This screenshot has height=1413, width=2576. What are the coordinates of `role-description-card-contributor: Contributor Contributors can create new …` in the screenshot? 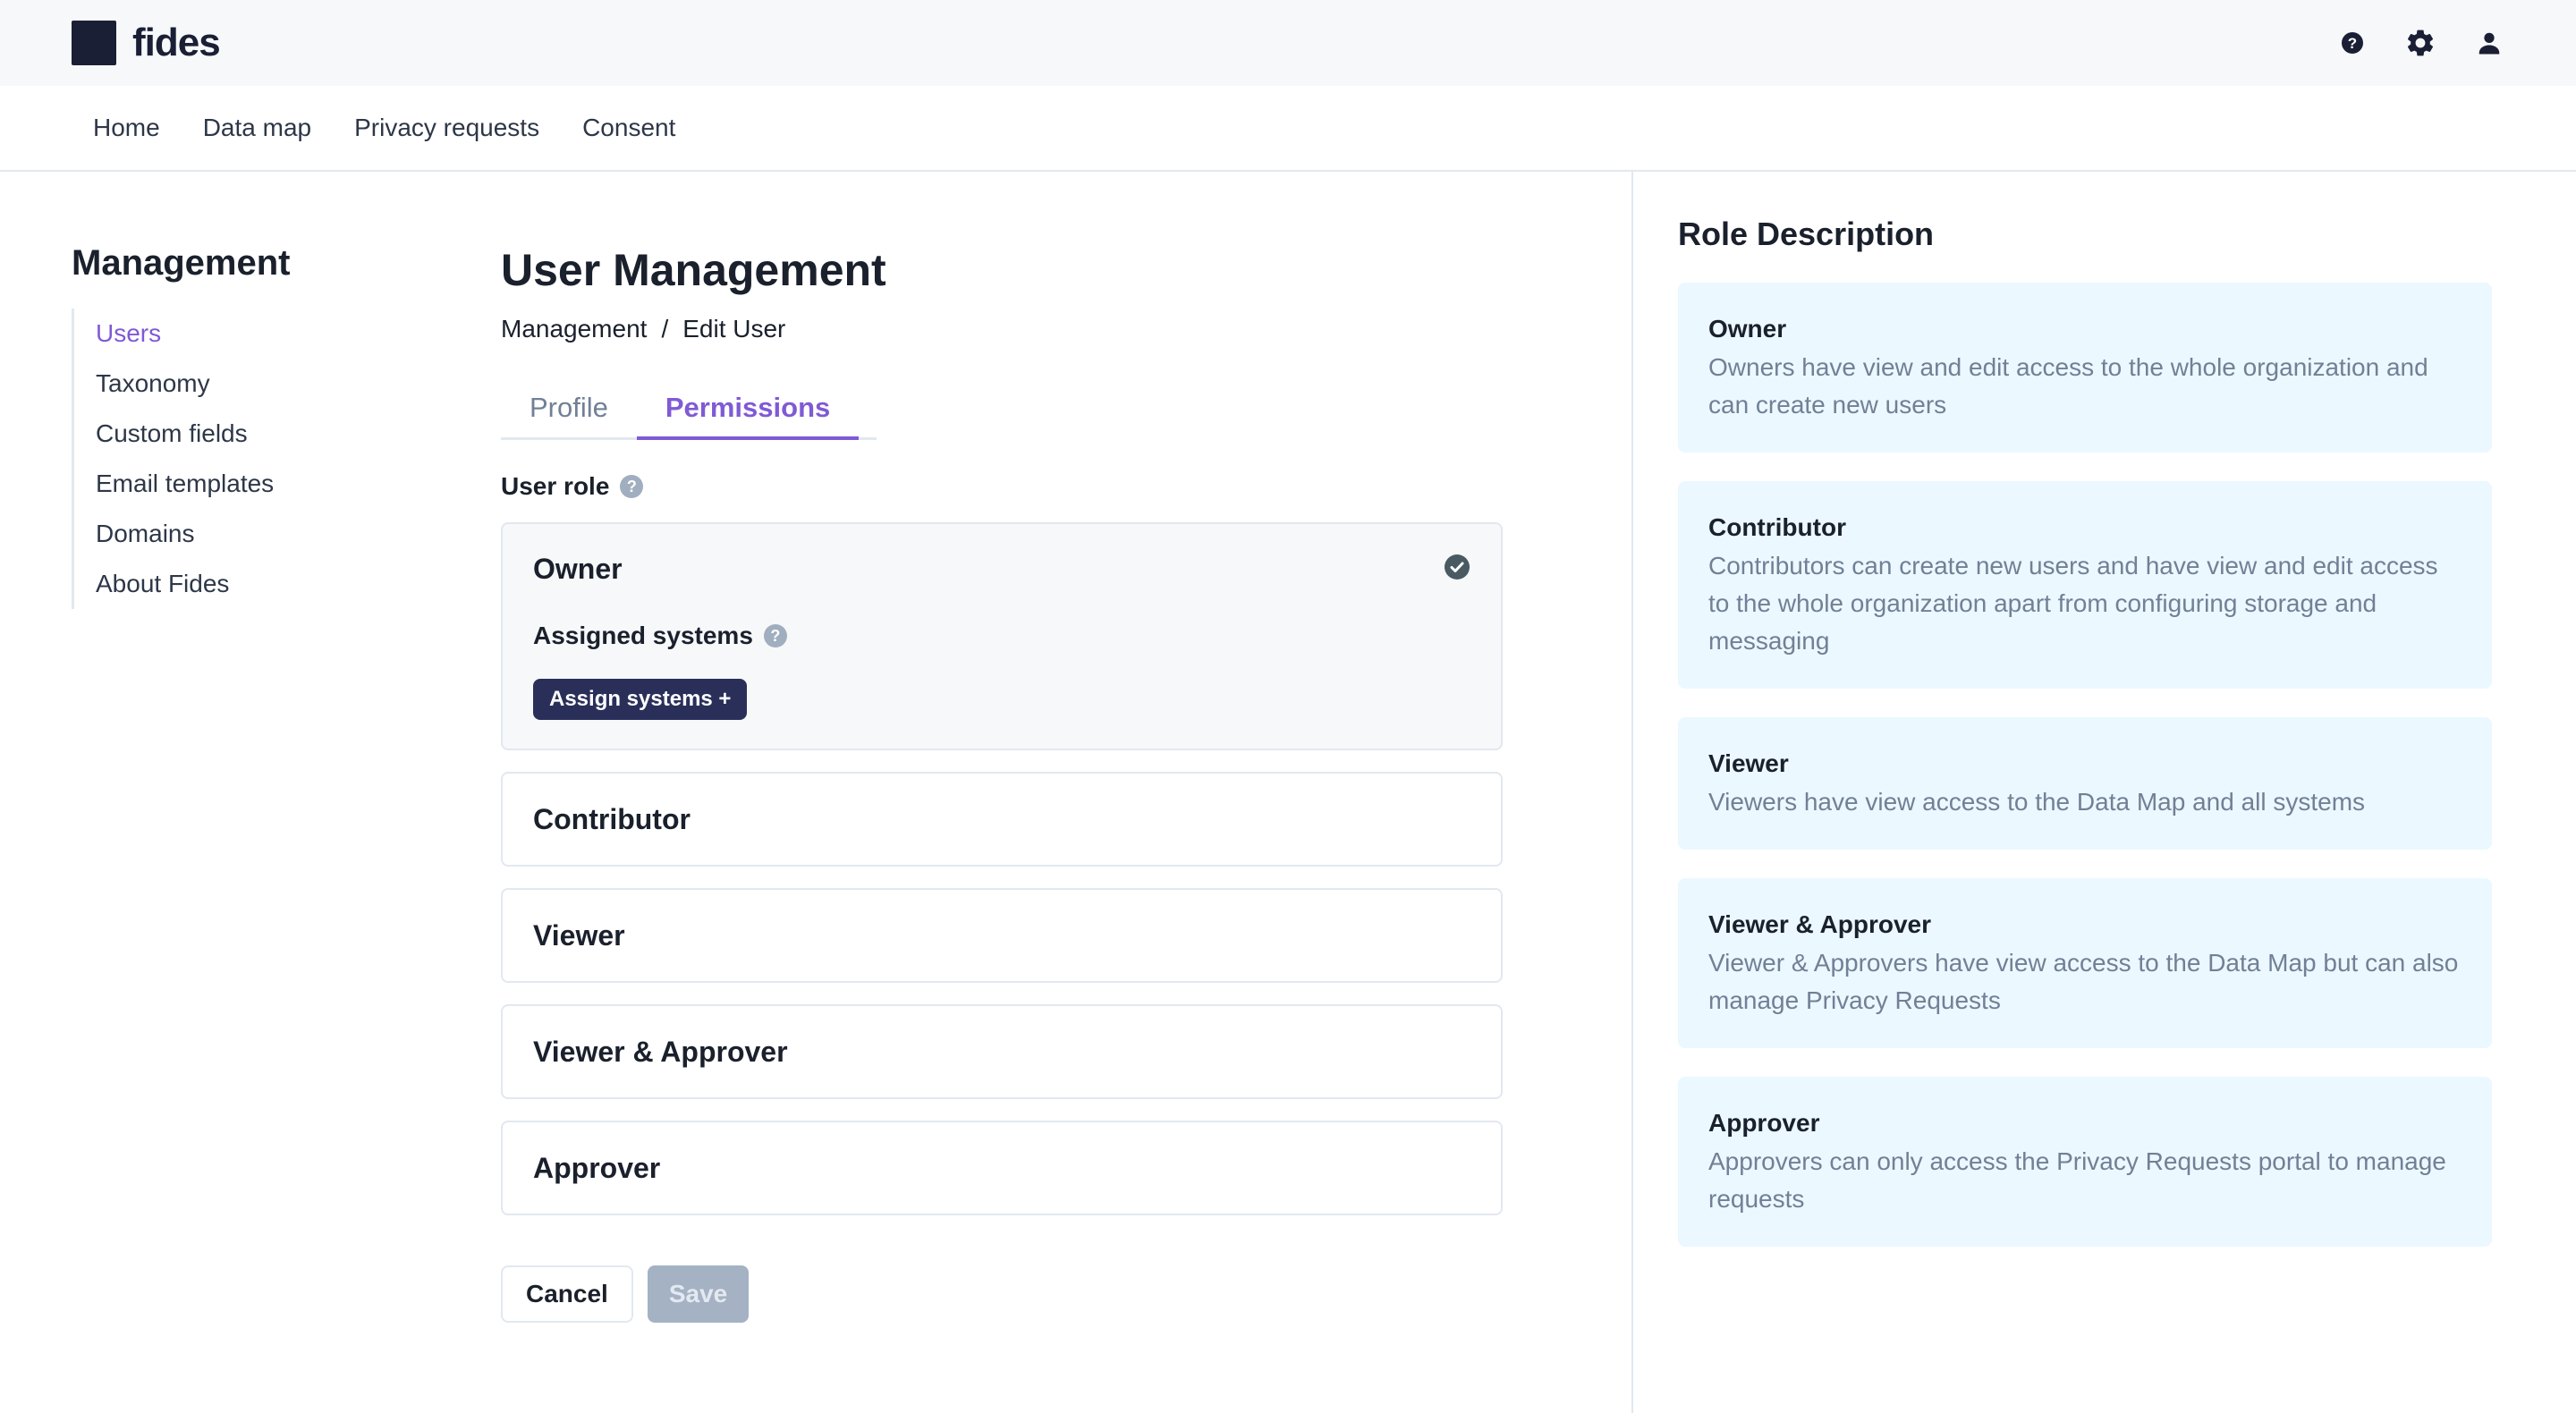 It's located at (2085, 585).